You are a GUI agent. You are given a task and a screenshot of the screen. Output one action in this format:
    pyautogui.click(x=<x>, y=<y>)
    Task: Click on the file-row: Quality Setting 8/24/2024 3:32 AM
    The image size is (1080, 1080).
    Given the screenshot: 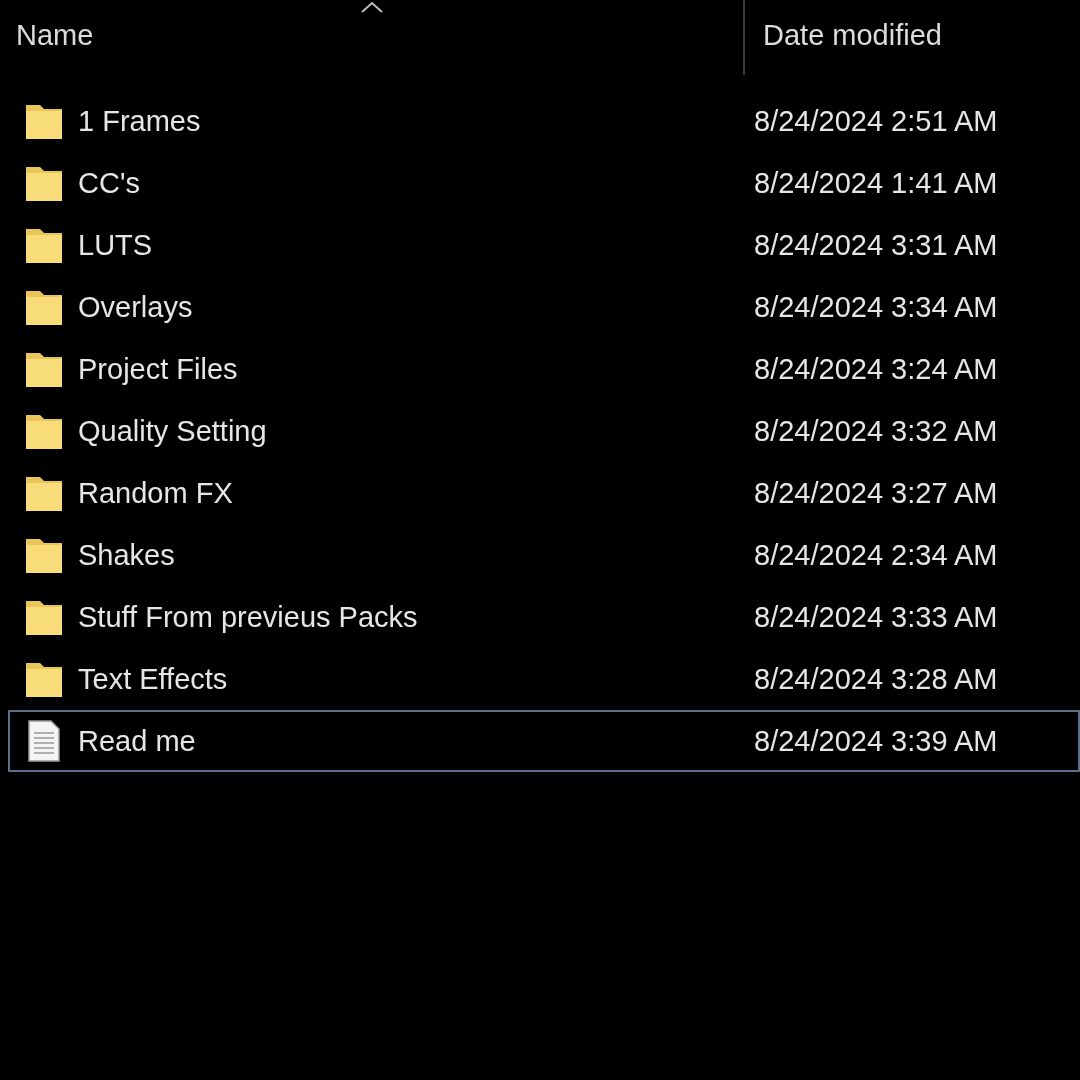 What is the action you would take?
    pyautogui.click(x=544, y=431)
    